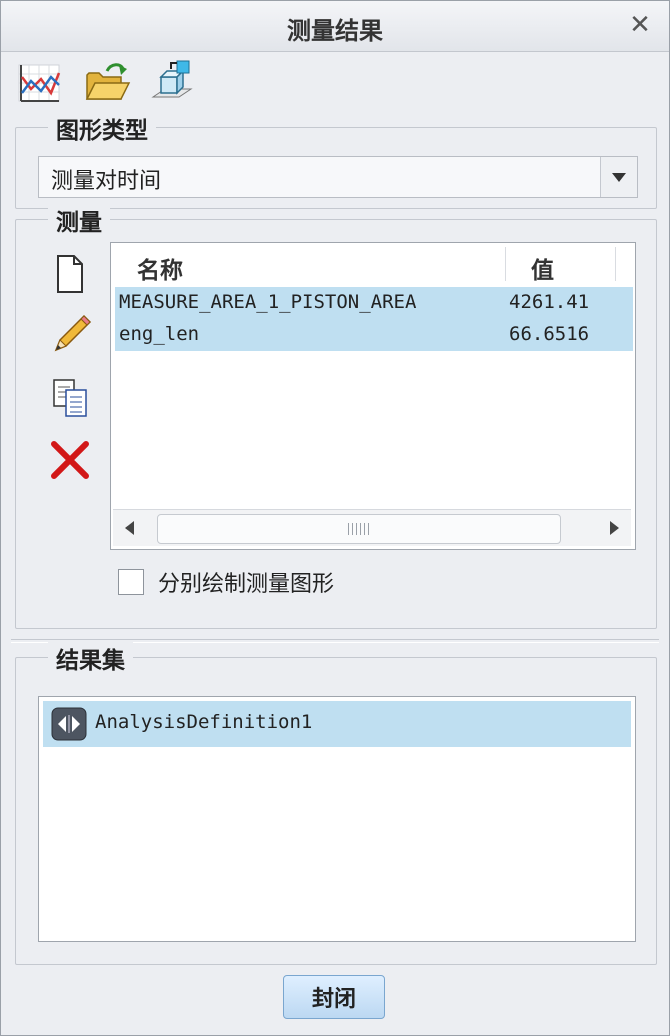  Describe the element at coordinates (106, 181) in the screenshot. I see `graph-type-value: 测量对时间` at that location.